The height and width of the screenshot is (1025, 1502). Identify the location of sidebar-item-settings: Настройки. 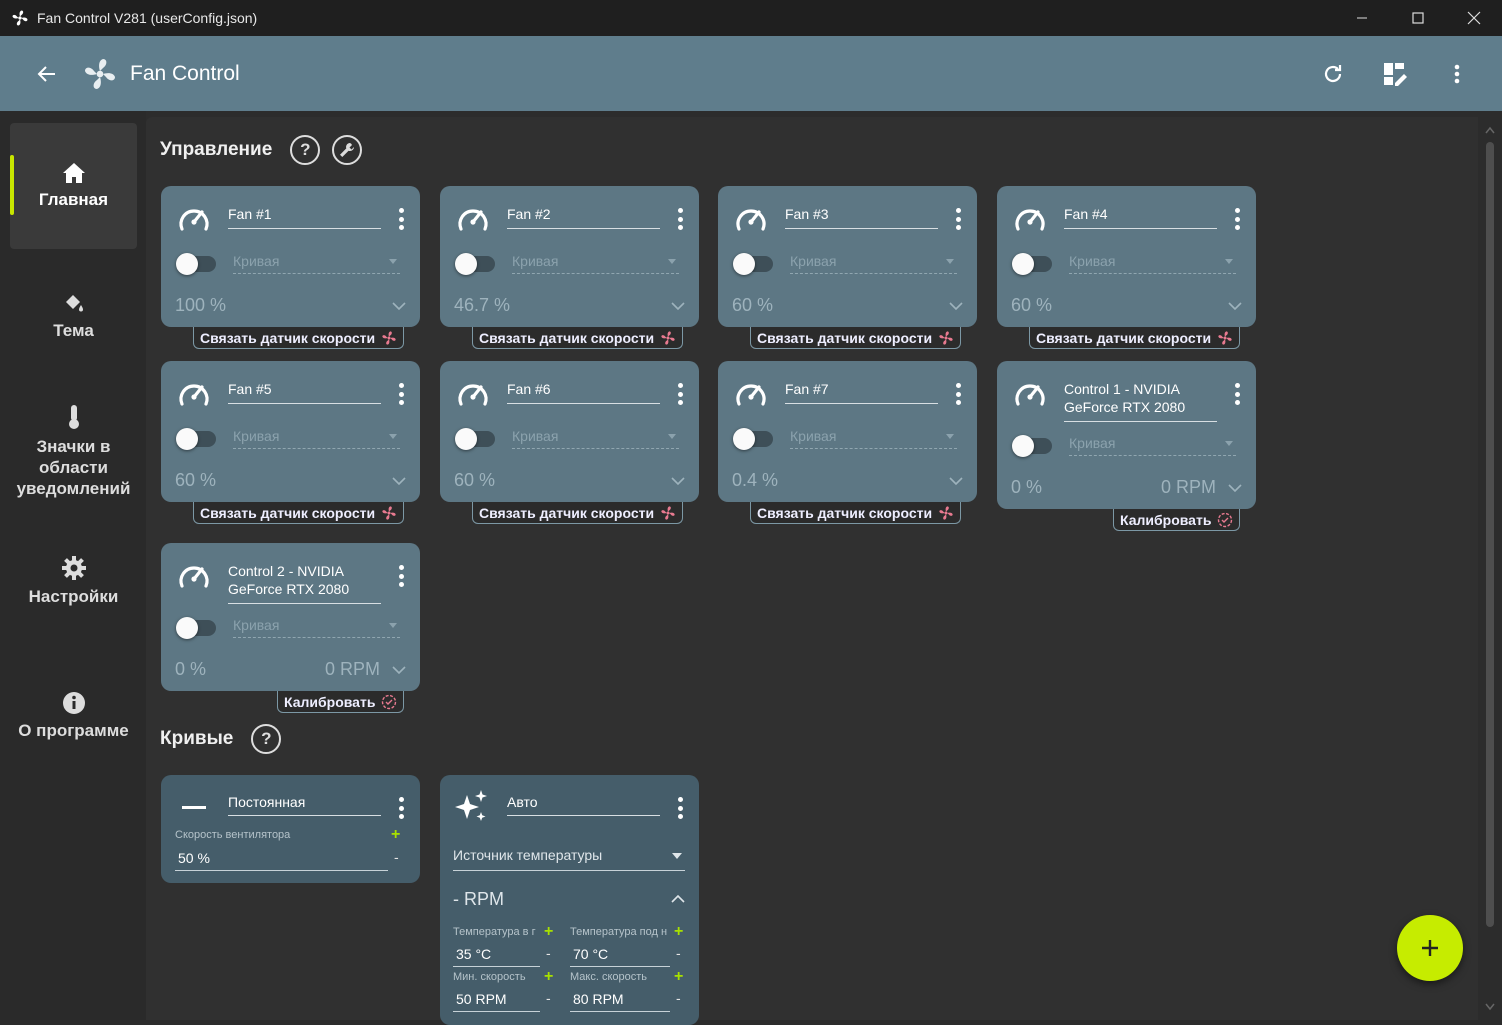
(73, 581).